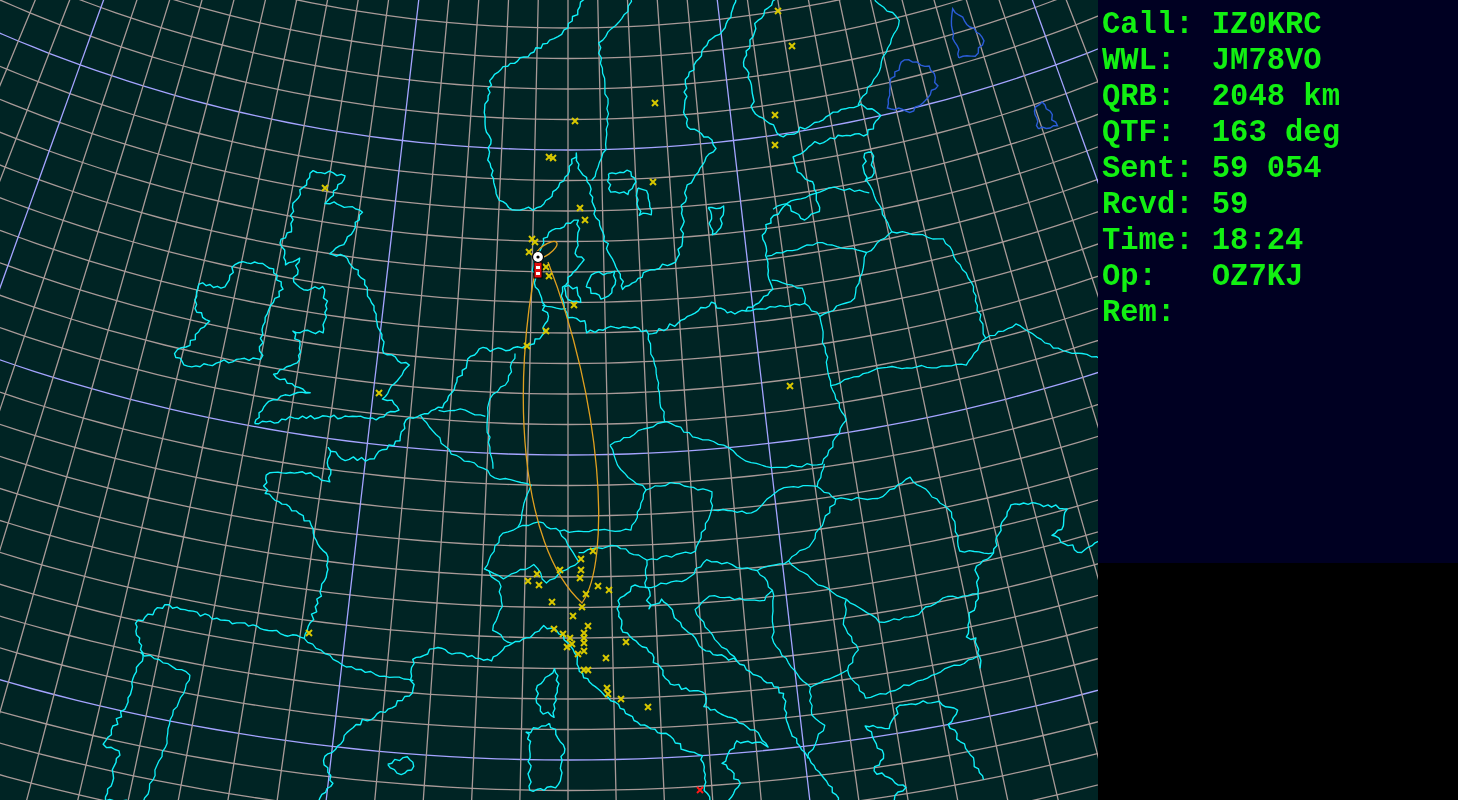 Image resolution: width=1458 pixels, height=800 pixels. Describe the element at coordinates (1257, 241) in the screenshot. I see `field-value: 18:24` at that location.